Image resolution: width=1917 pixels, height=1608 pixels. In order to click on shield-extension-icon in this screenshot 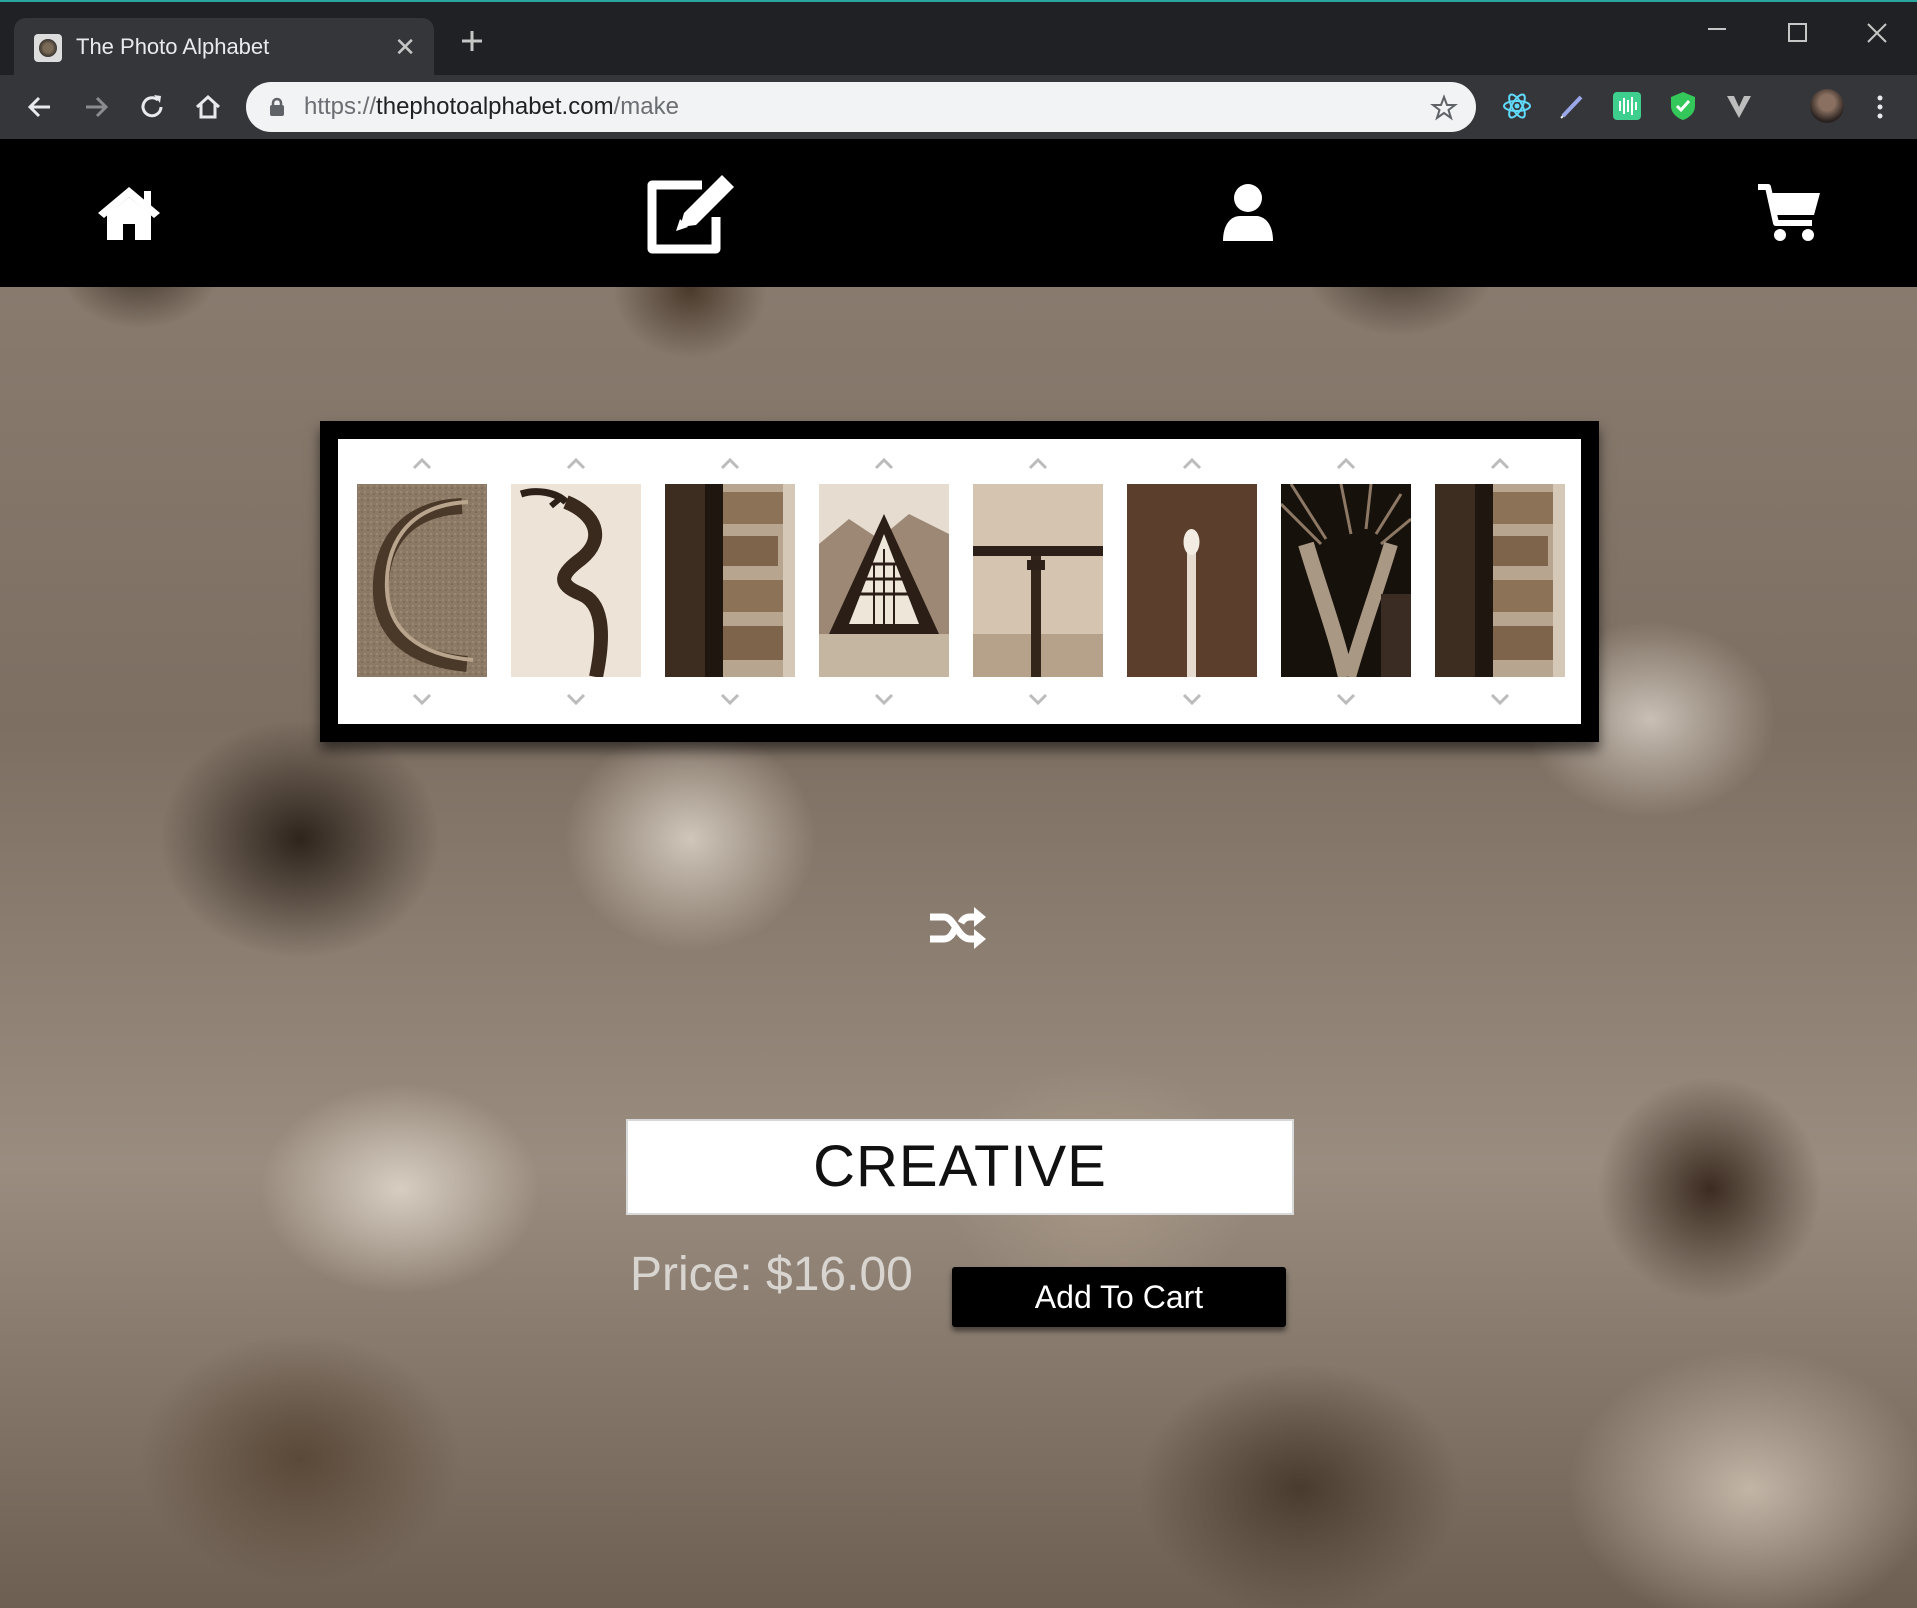, I will do `click(1683, 106)`.